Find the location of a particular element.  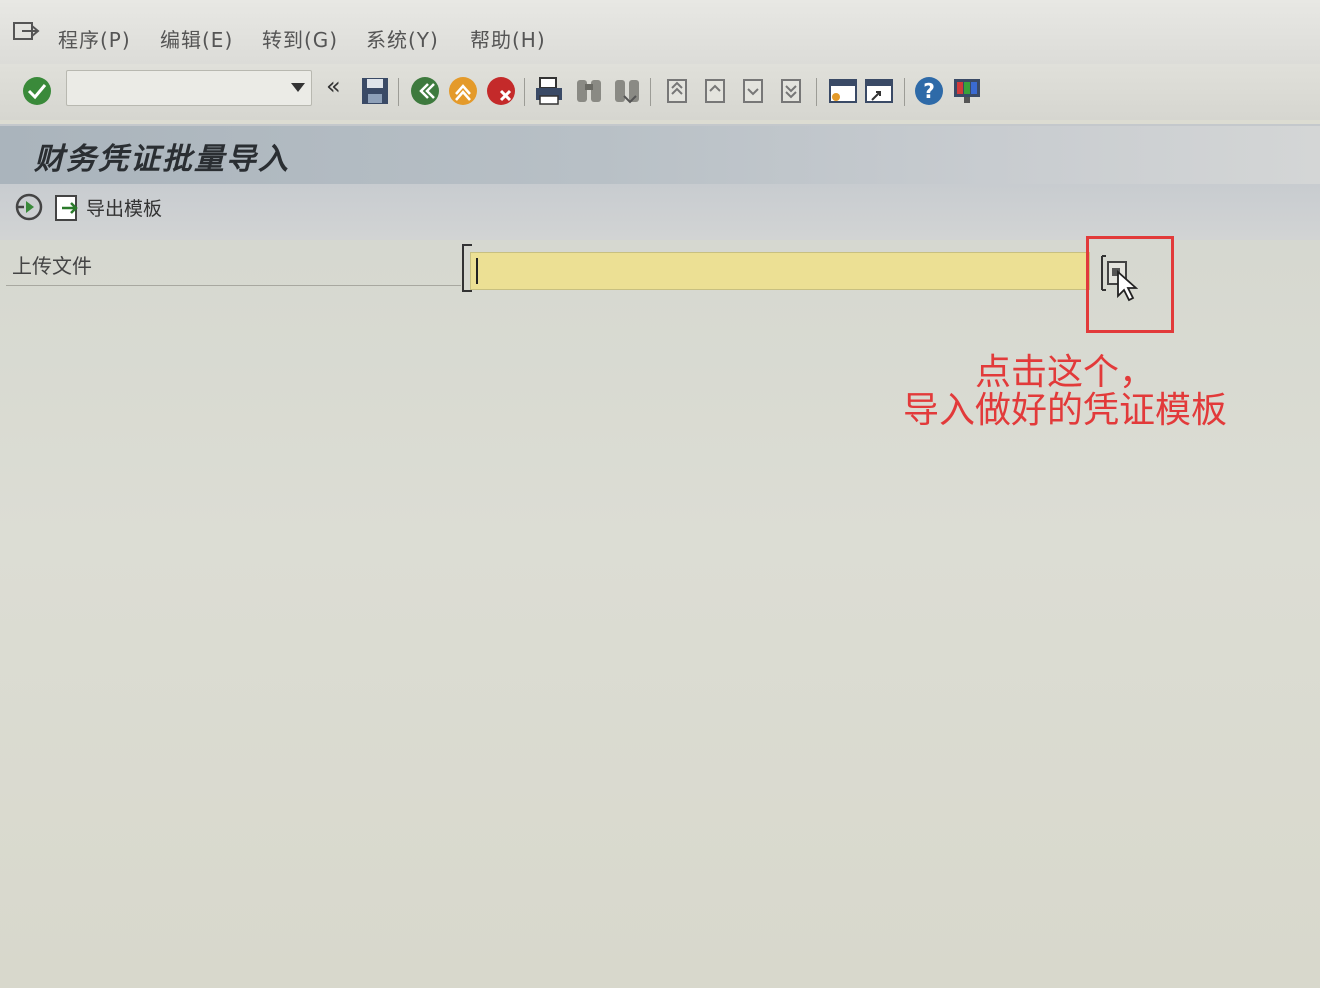

help-icon: ? is located at coordinates (929, 91).